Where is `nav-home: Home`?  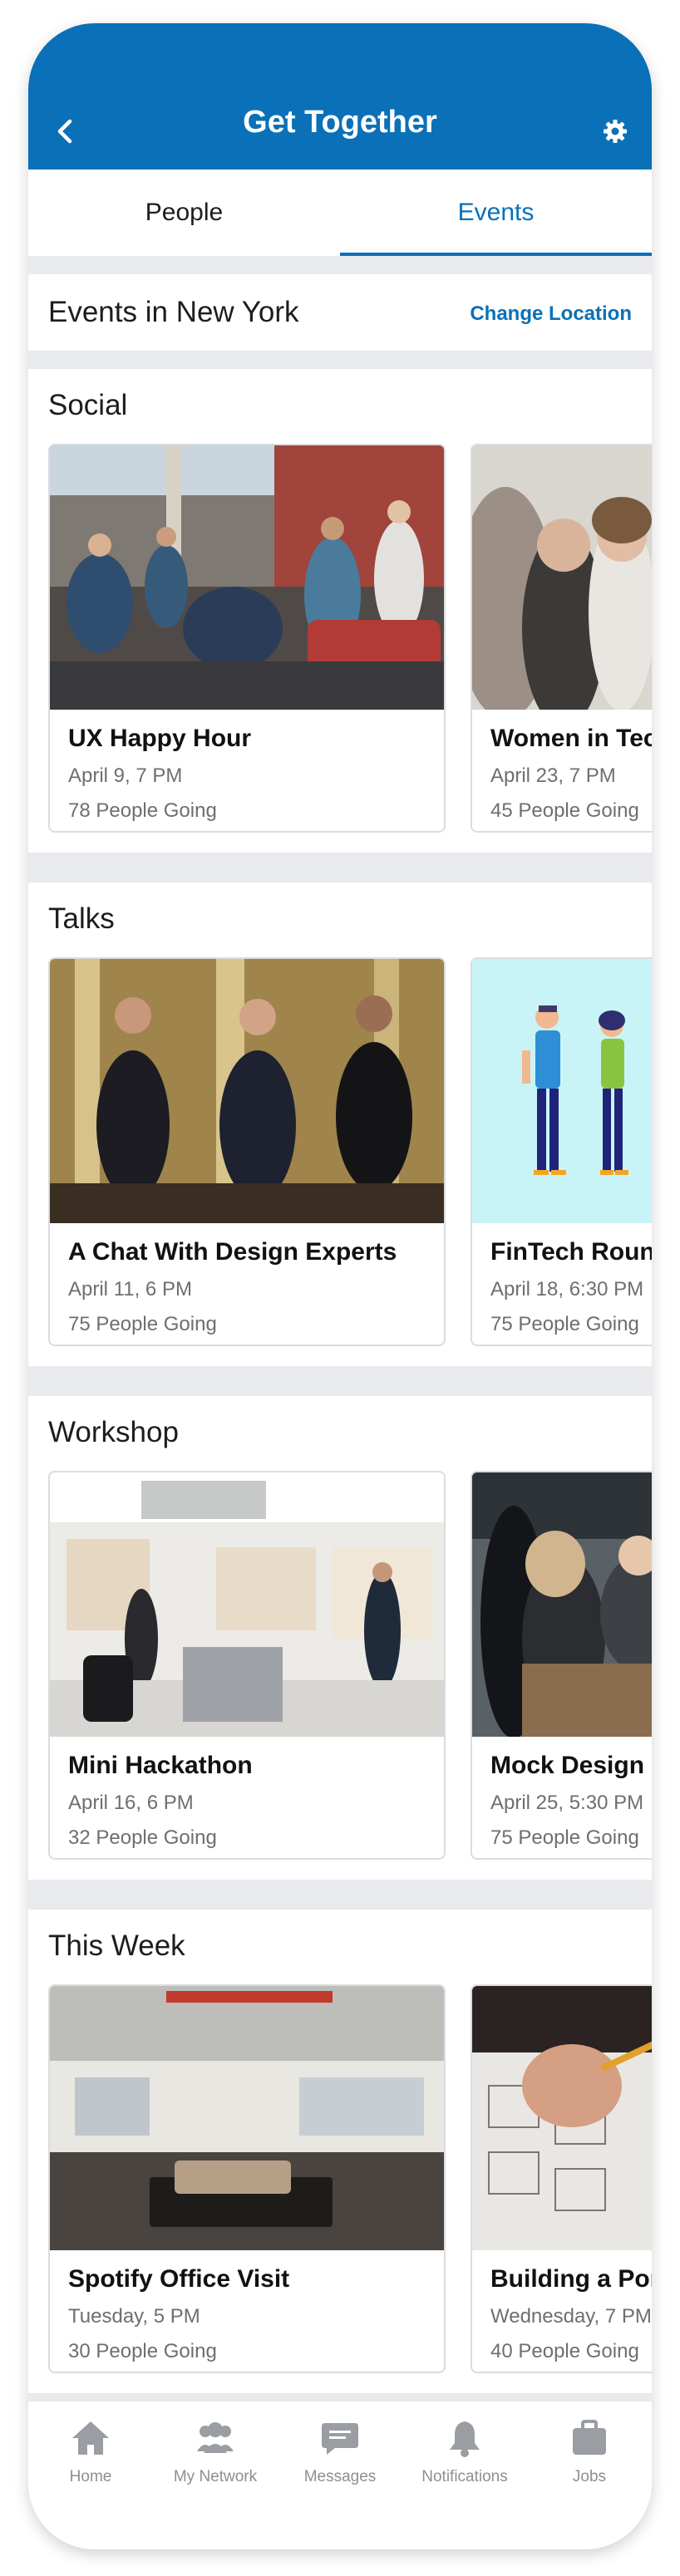
nav-home: Home is located at coordinates (90, 2458).